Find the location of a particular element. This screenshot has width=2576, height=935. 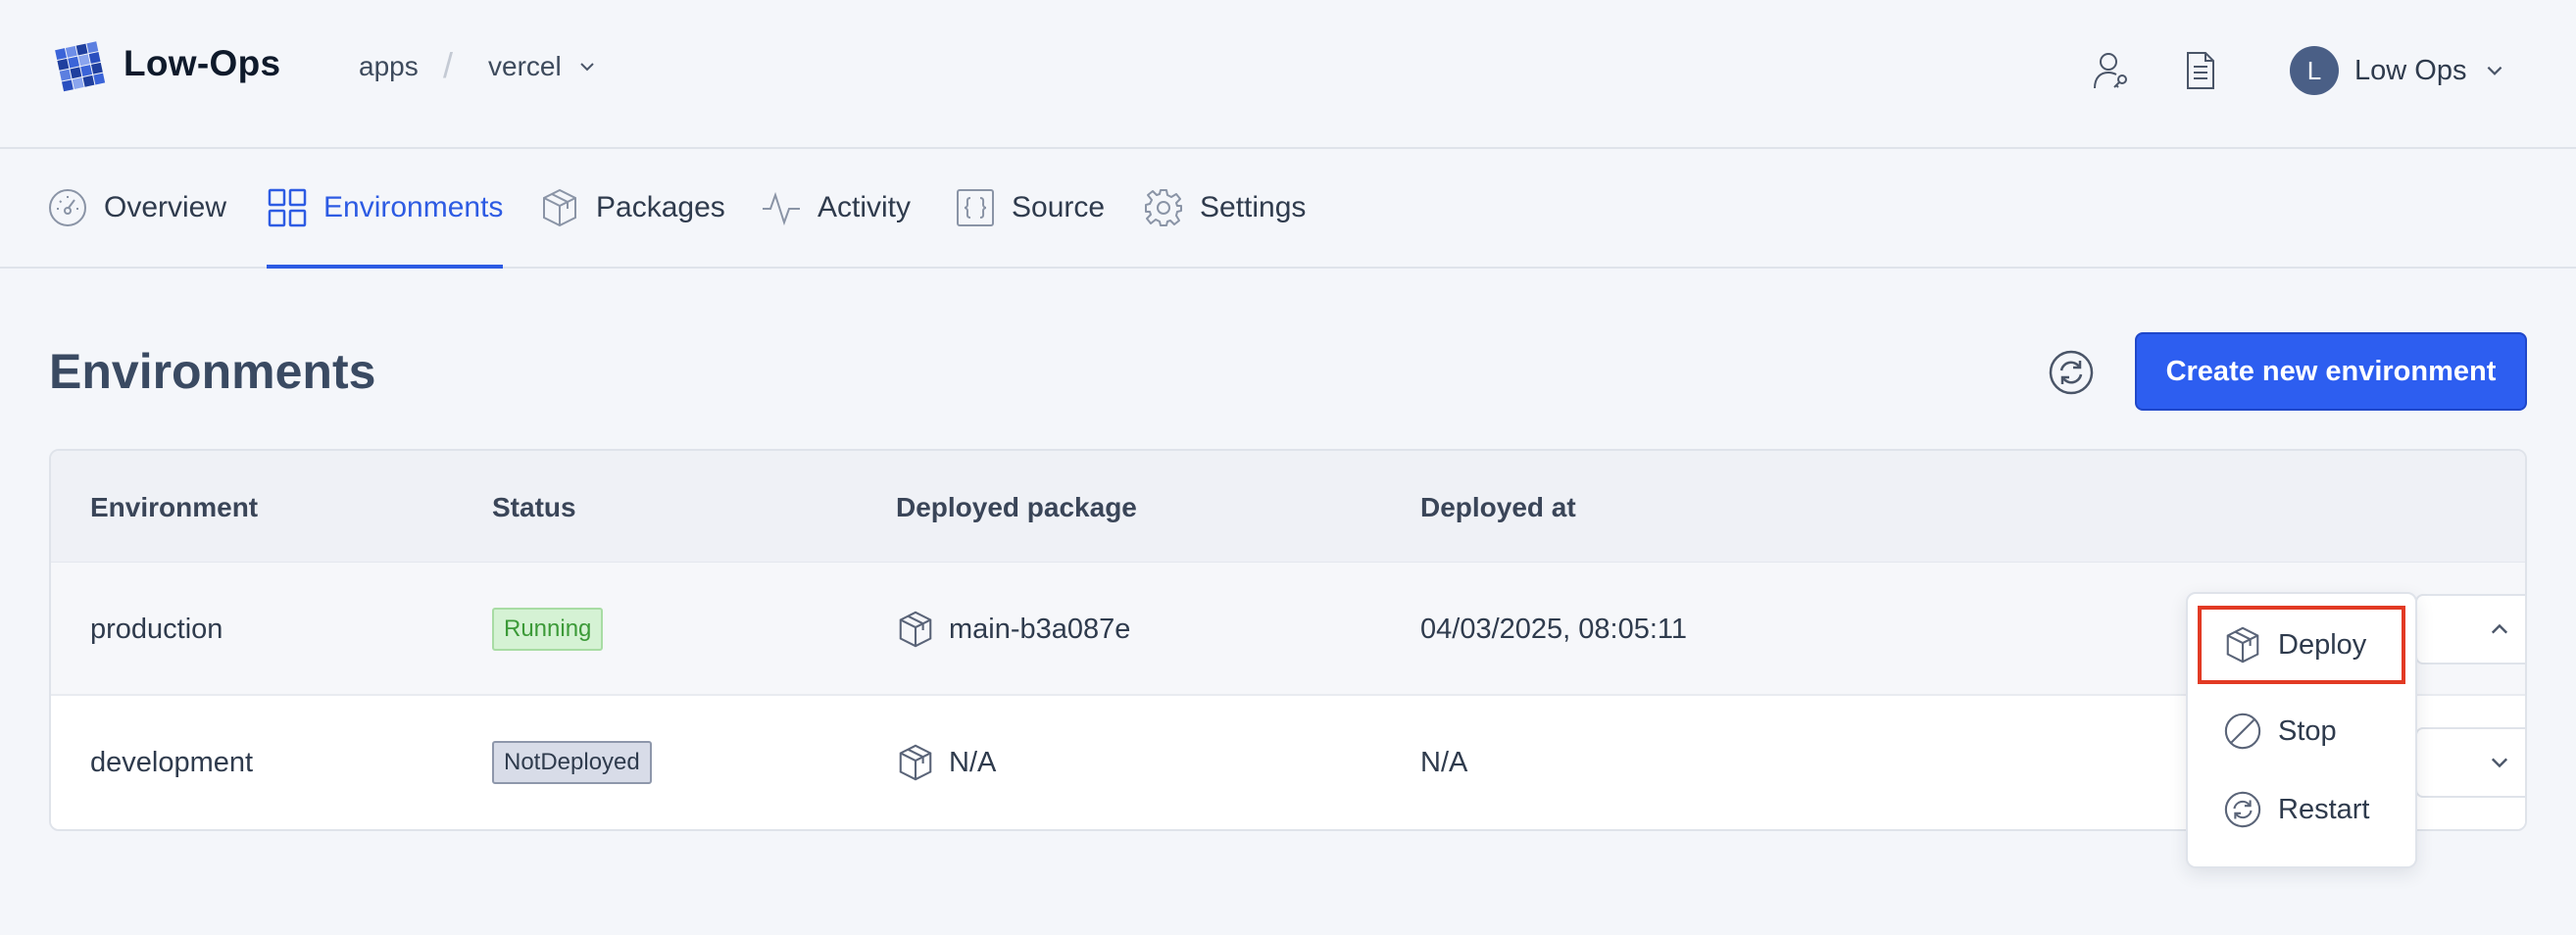

table-row: development NotDeployed N/A N/A is located at coordinates (1288, 762).